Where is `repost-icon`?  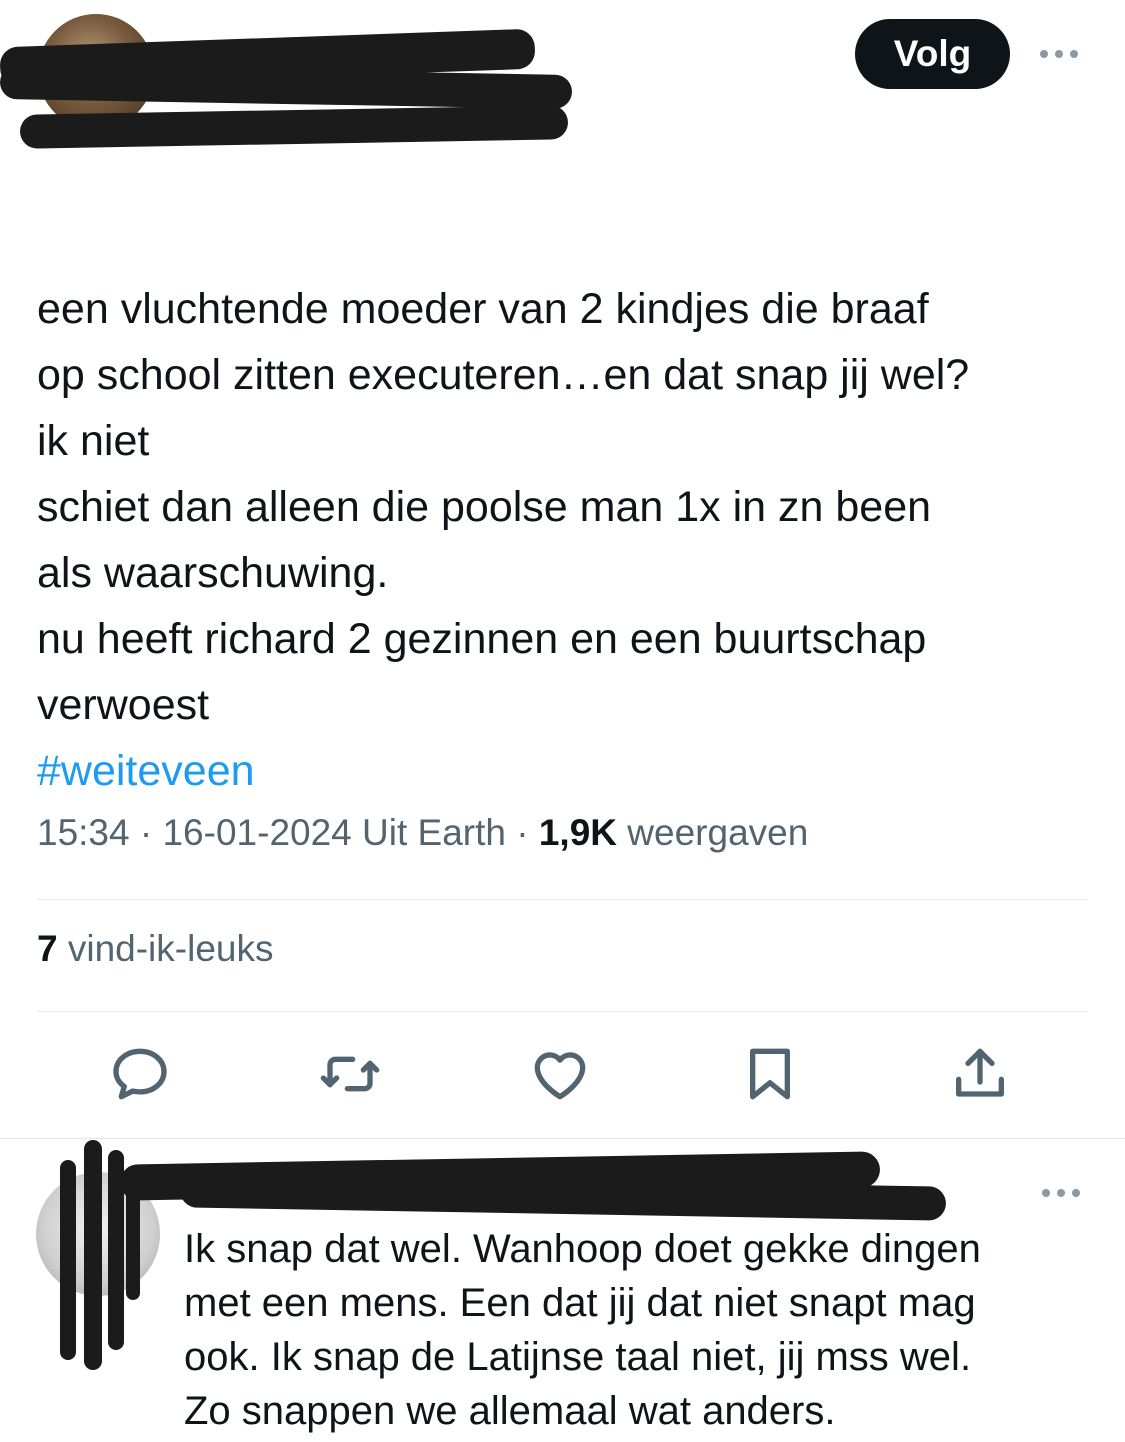
repost-icon is located at coordinates (350, 1074).